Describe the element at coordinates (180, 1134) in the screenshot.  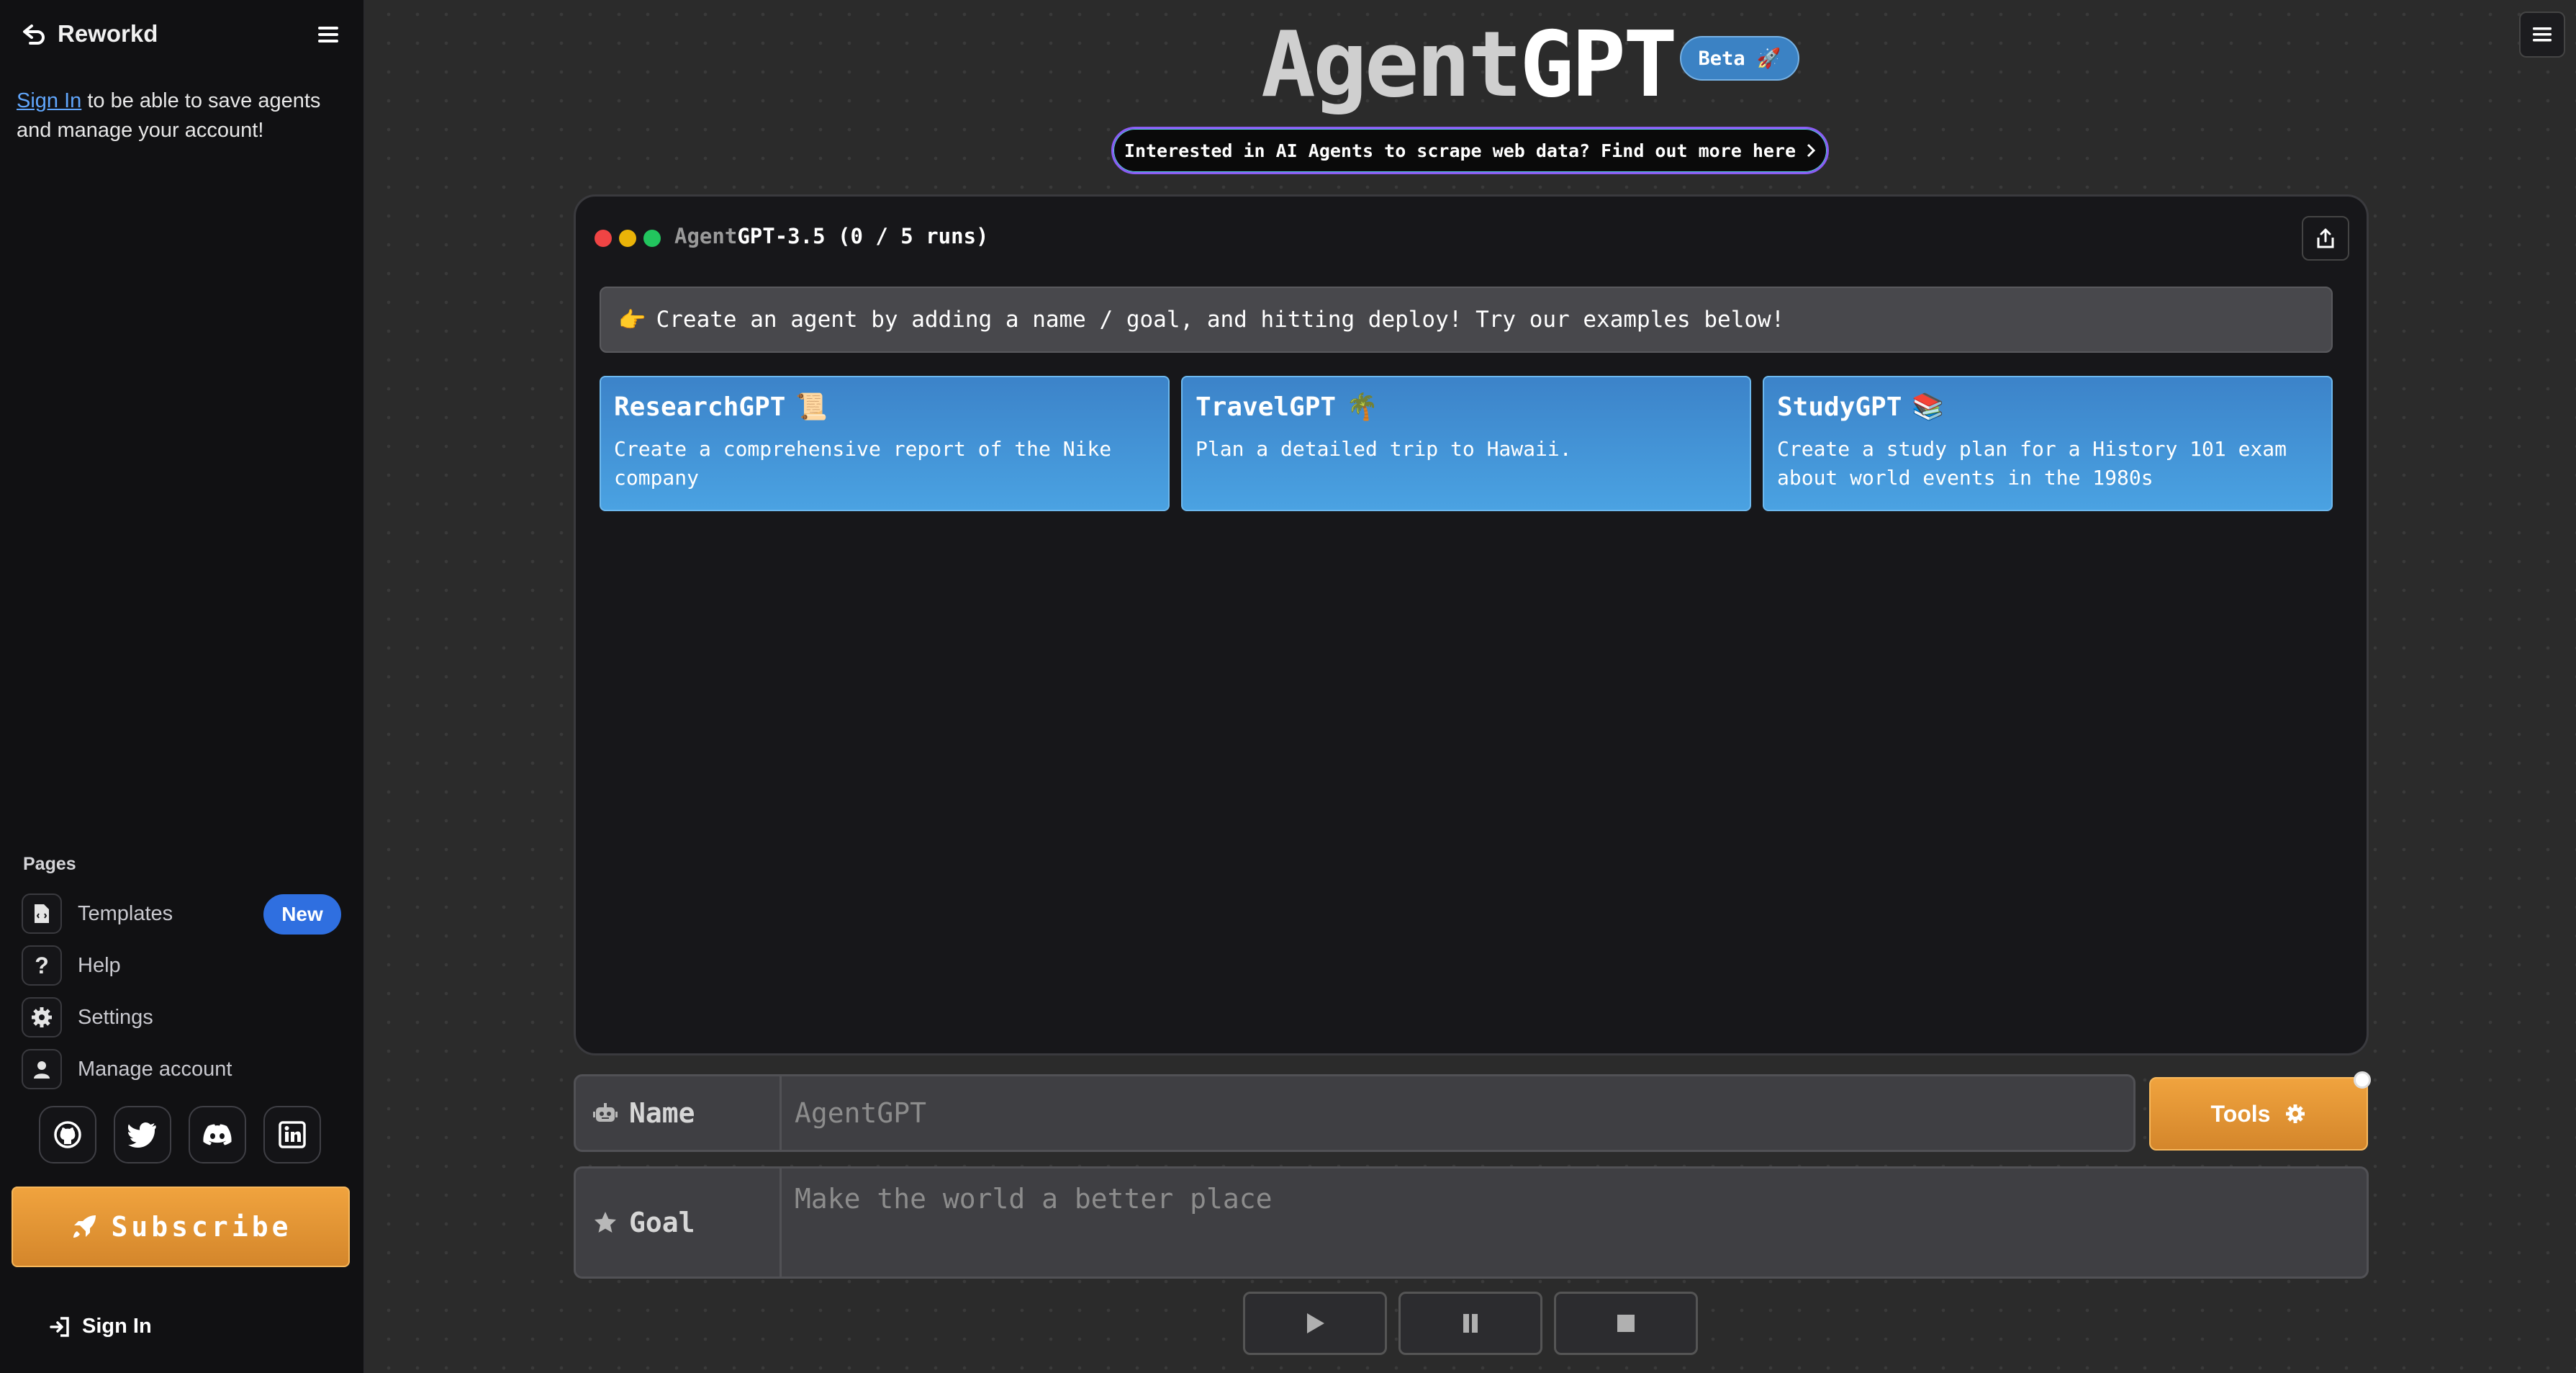
I see `social-links` at that location.